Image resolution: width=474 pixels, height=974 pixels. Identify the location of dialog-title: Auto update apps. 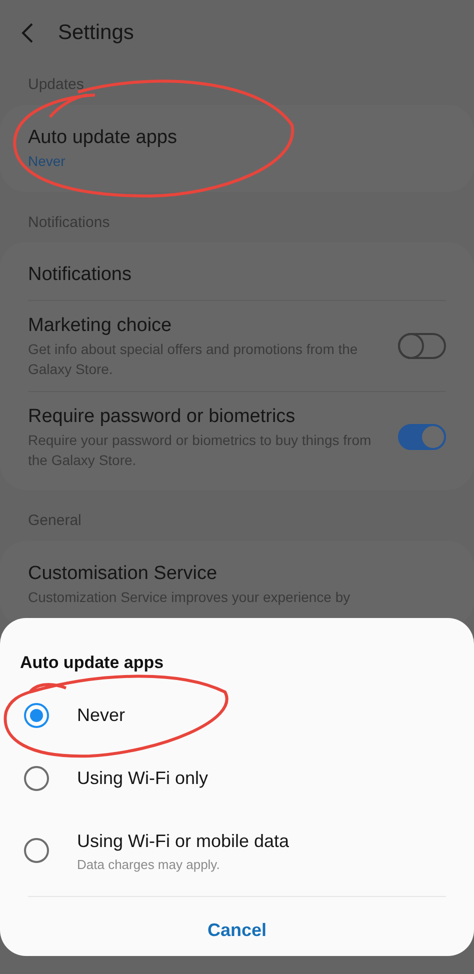
(92, 663).